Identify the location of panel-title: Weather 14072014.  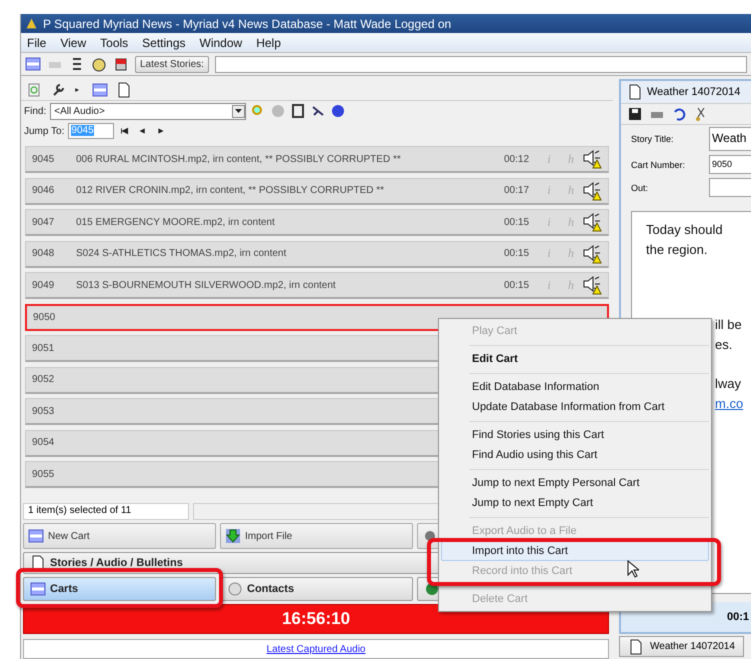
(693, 92).